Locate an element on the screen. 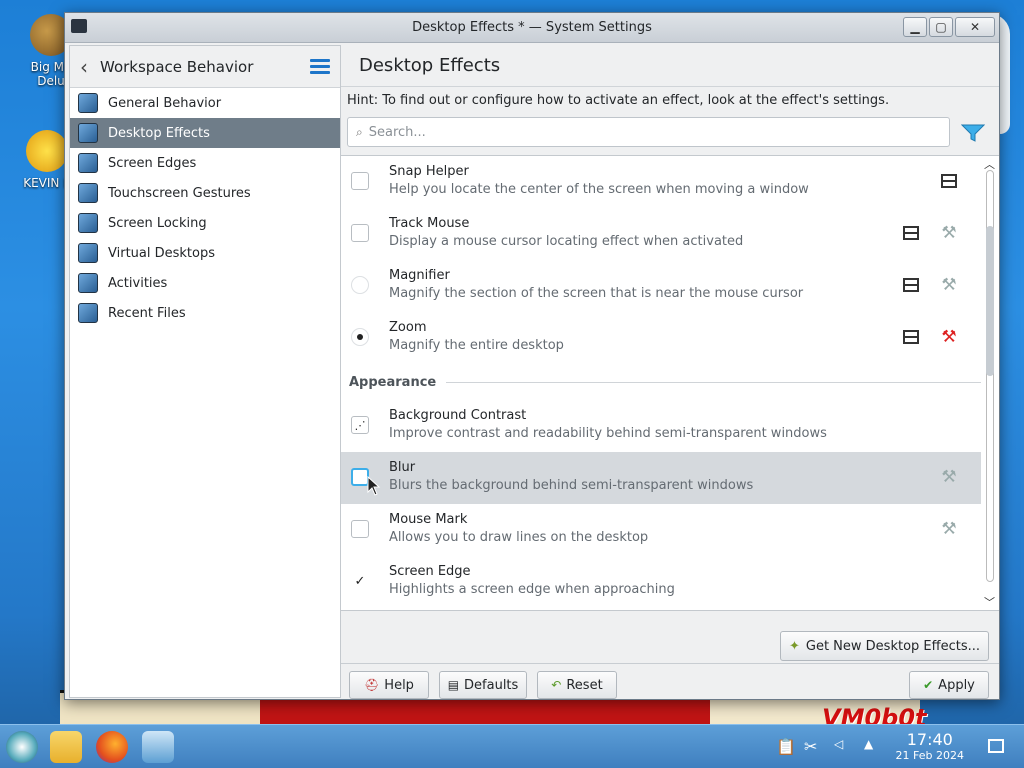  show-desktop-icon is located at coordinates (996, 746).